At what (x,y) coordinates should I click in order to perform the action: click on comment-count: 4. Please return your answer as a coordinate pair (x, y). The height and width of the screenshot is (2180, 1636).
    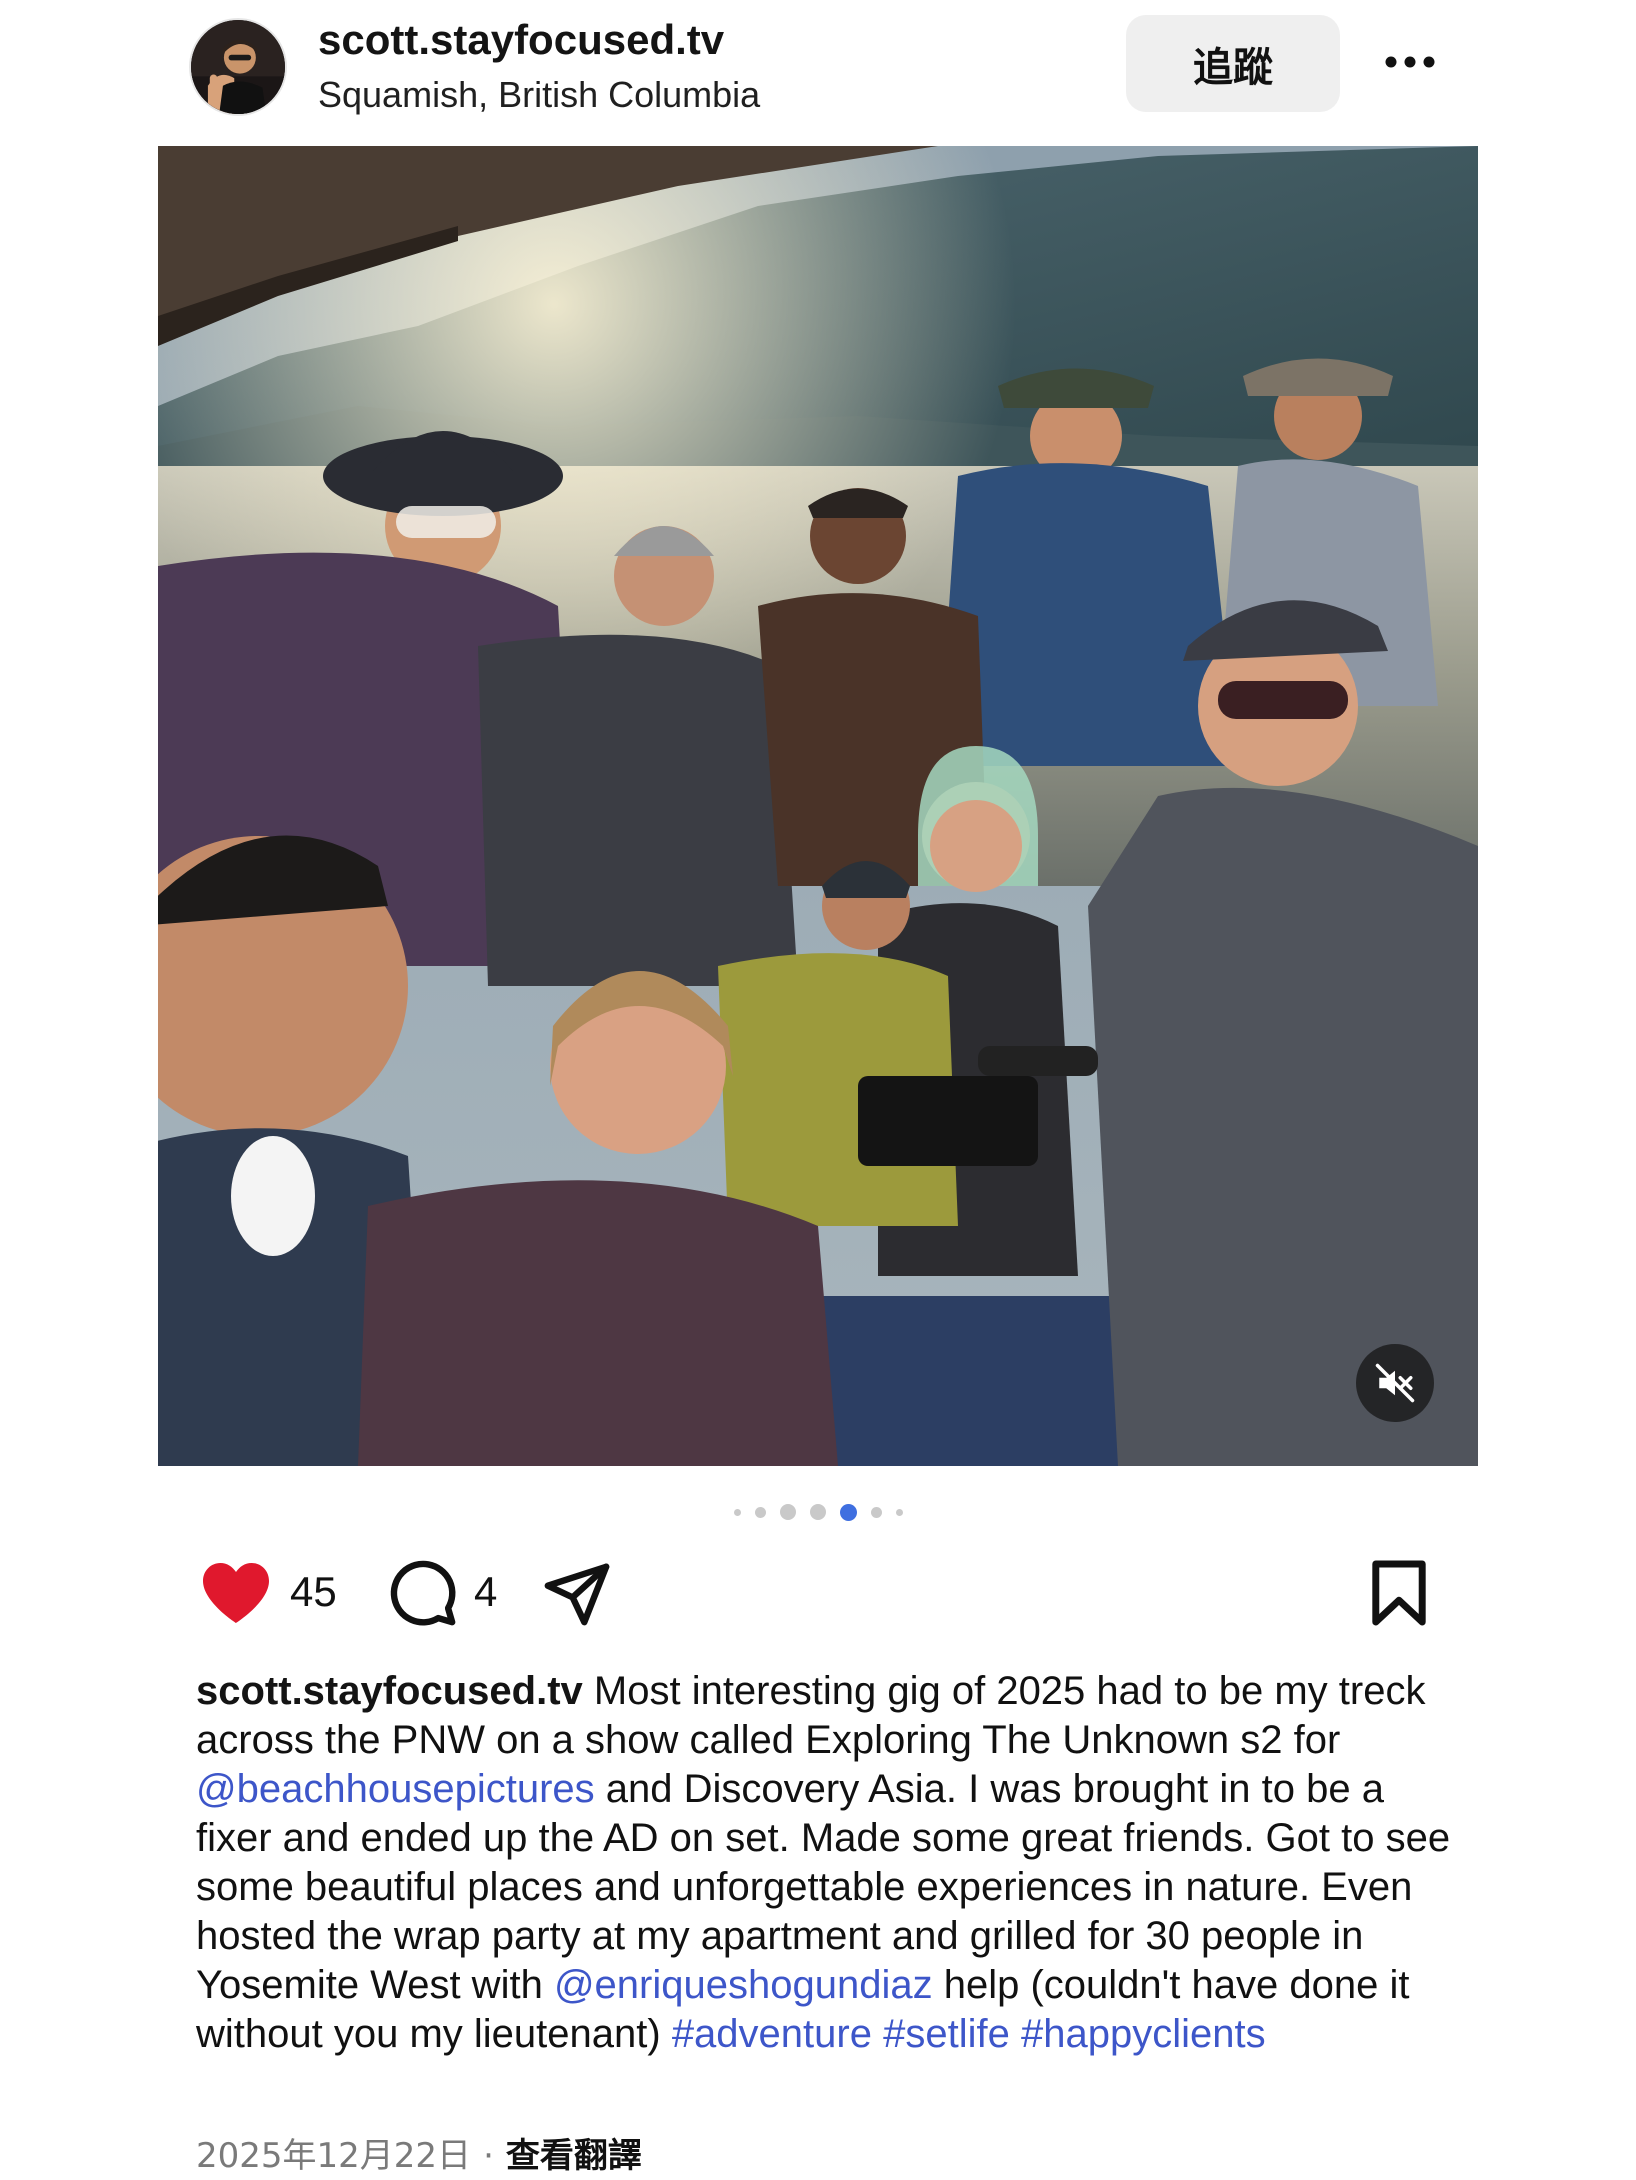
    Looking at the image, I should click on (485, 1592).